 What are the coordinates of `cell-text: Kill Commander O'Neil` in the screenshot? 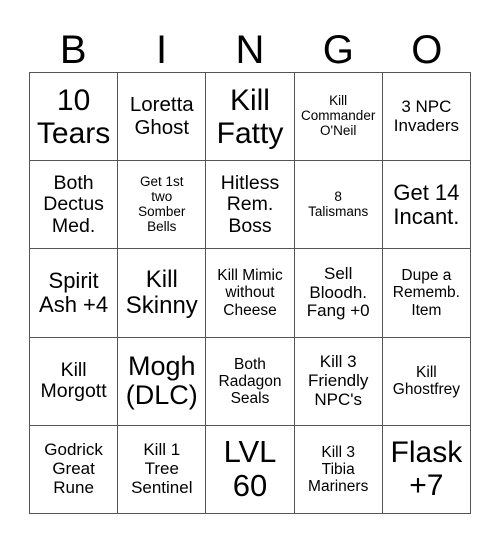 It's located at (338, 116).